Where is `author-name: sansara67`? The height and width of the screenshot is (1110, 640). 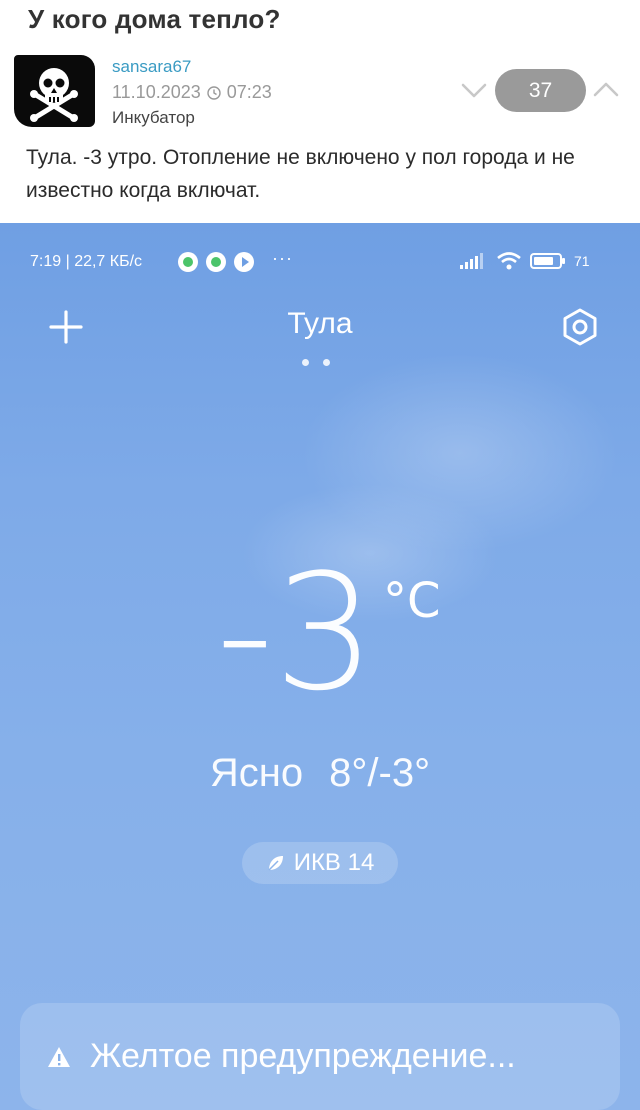 author-name: sansara67 is located at coordinates (151, 67).